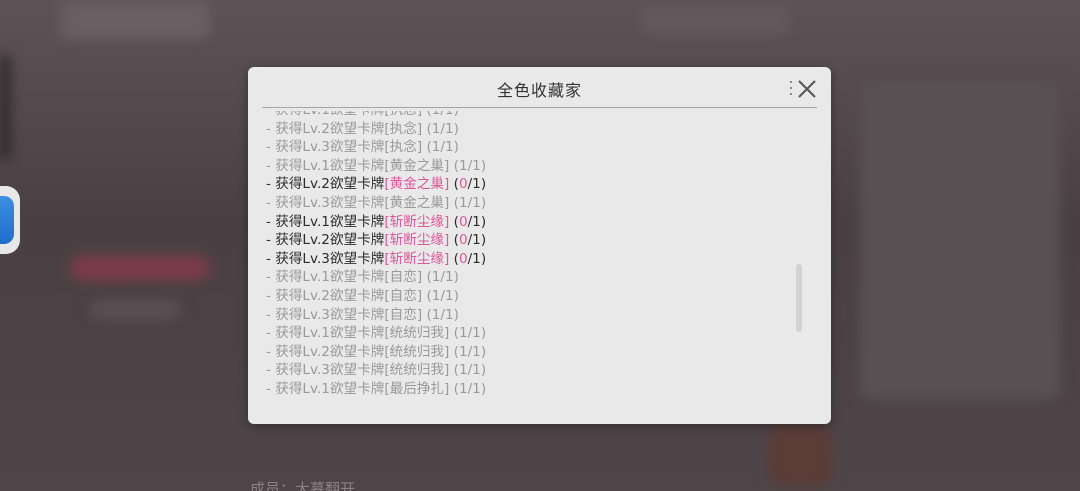  Describe the element at coordinates (805, 90) in the screenshot. I see `close-button` at that location.